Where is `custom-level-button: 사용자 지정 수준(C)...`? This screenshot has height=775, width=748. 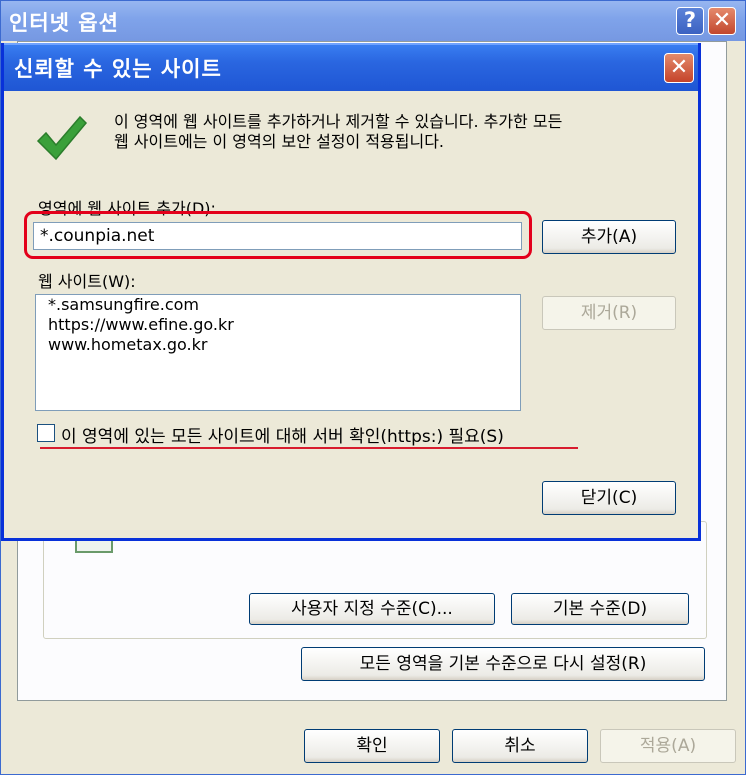 custom-level-button: 사용자 지정 수준(C)... is located at coordinates (372, 609).